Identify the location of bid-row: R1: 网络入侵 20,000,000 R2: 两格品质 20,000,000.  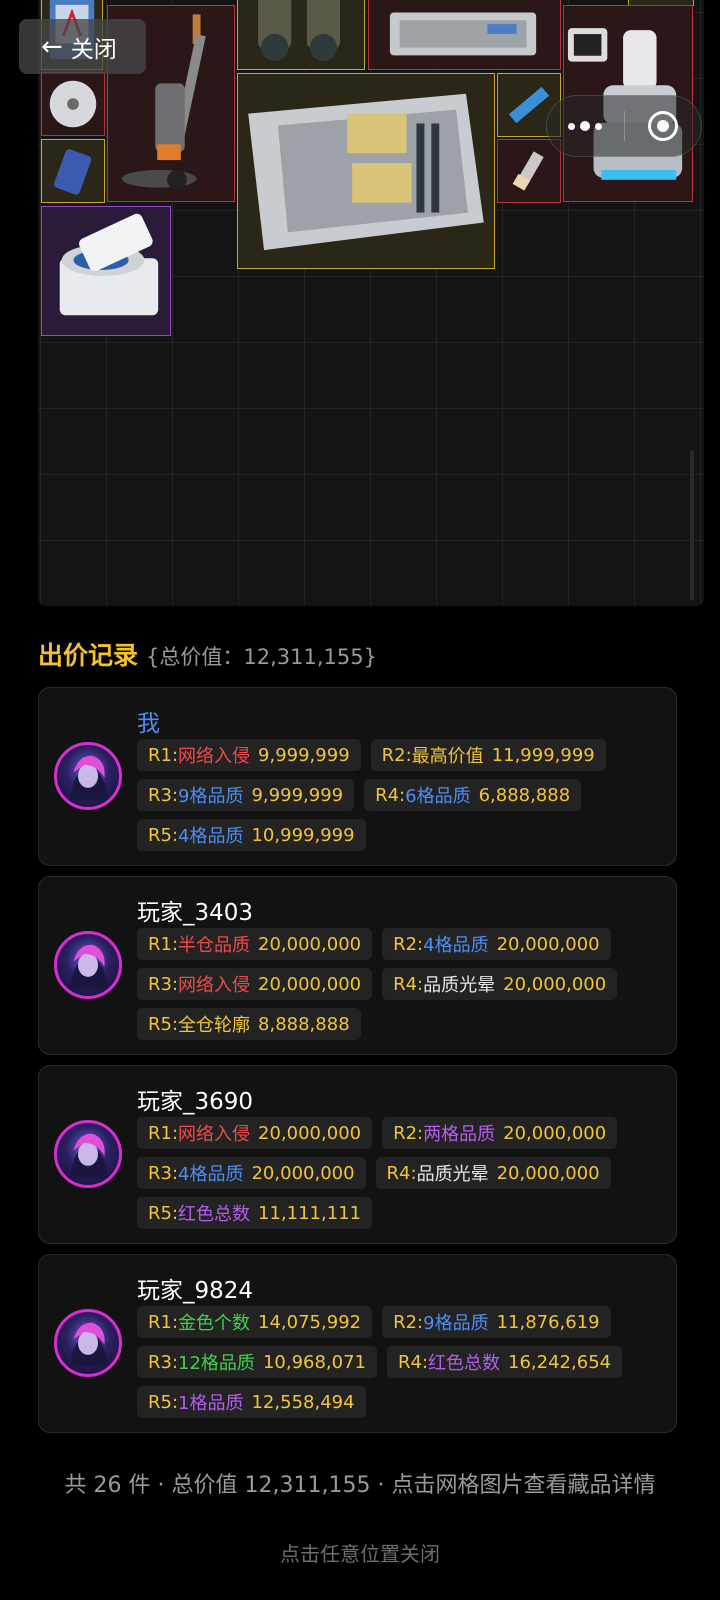
(401, 1133).